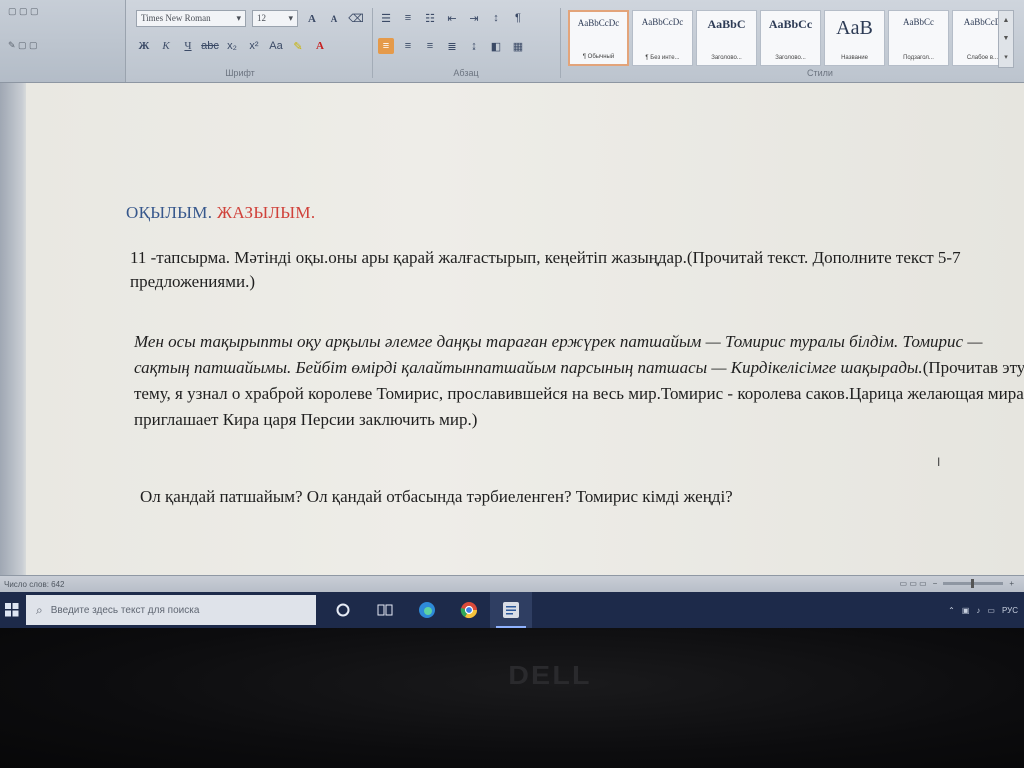 The height and width of the screenshot is (768, 1024). What do you see at coordinates (23, 45) in the screenshot?
I see `format-painter-row: ✎ ▢ ▢` at bounding box center [23, 45].